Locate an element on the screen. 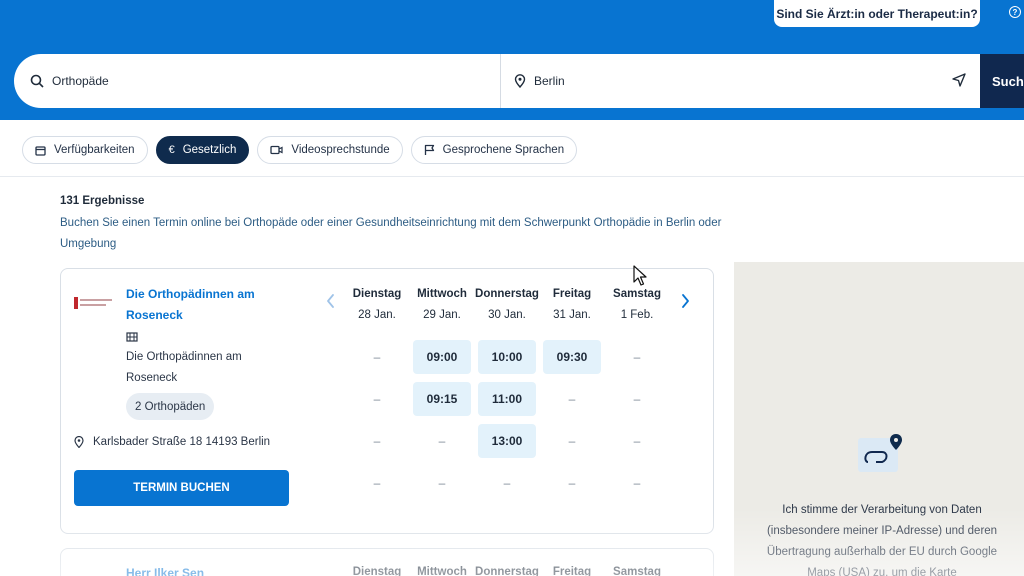  day-date: 30 Jan. is located at coordinates (507, 315).